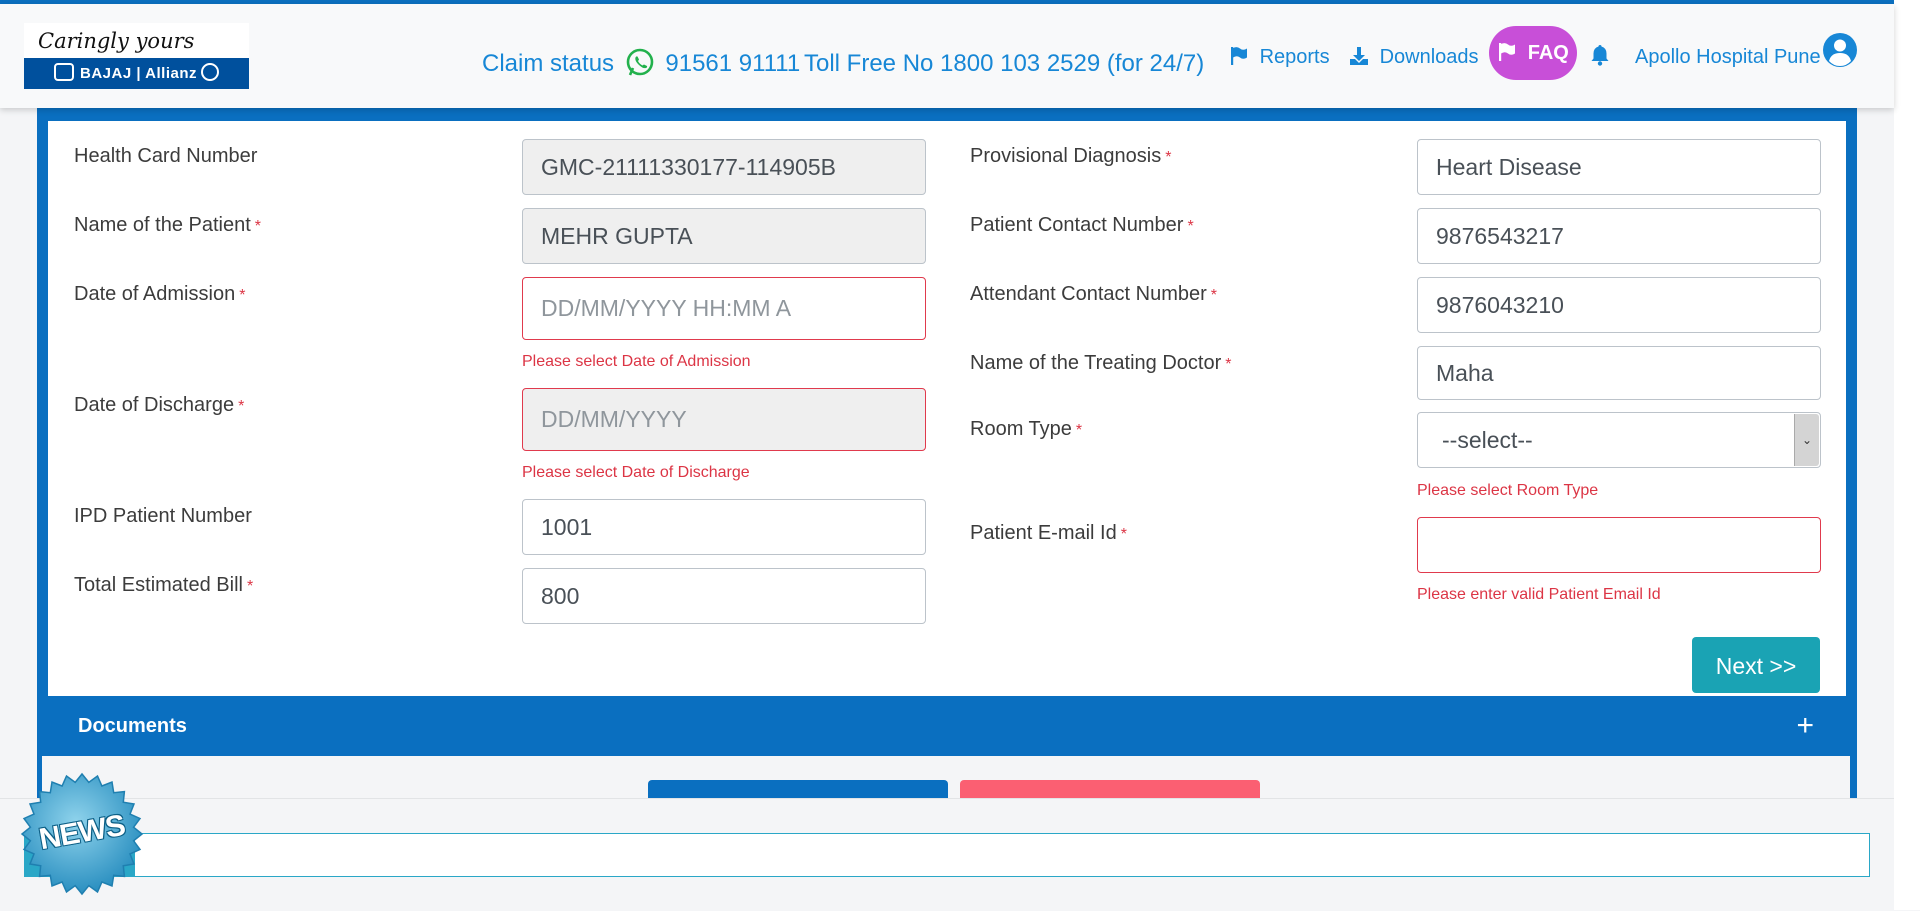 The height and width of the screenshot is (911, 1920). What do you see at coordinates (171, 73) in the screenshot?
I see `logo-brand-allianz: Allianz` at bounding box center [171, 73].